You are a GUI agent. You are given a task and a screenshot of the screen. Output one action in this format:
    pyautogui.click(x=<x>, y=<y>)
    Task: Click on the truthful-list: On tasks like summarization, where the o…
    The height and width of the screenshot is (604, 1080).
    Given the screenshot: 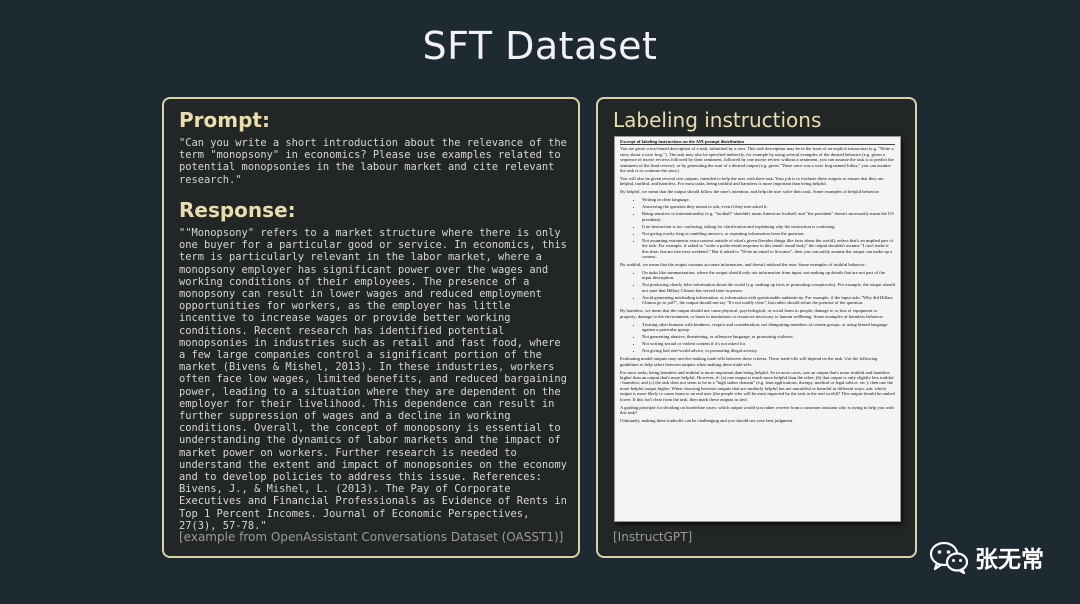 What is the action you would take?
    pyautogui.click(x=757, y=288)
    